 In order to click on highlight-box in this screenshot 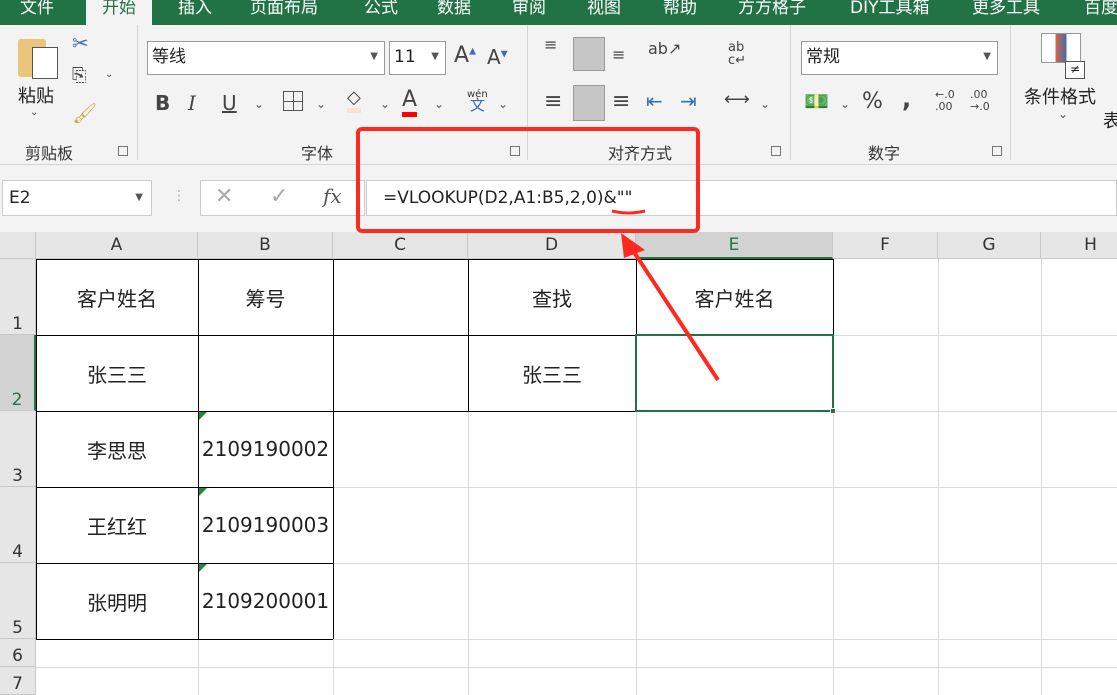, I will do `click(528, 180)`.